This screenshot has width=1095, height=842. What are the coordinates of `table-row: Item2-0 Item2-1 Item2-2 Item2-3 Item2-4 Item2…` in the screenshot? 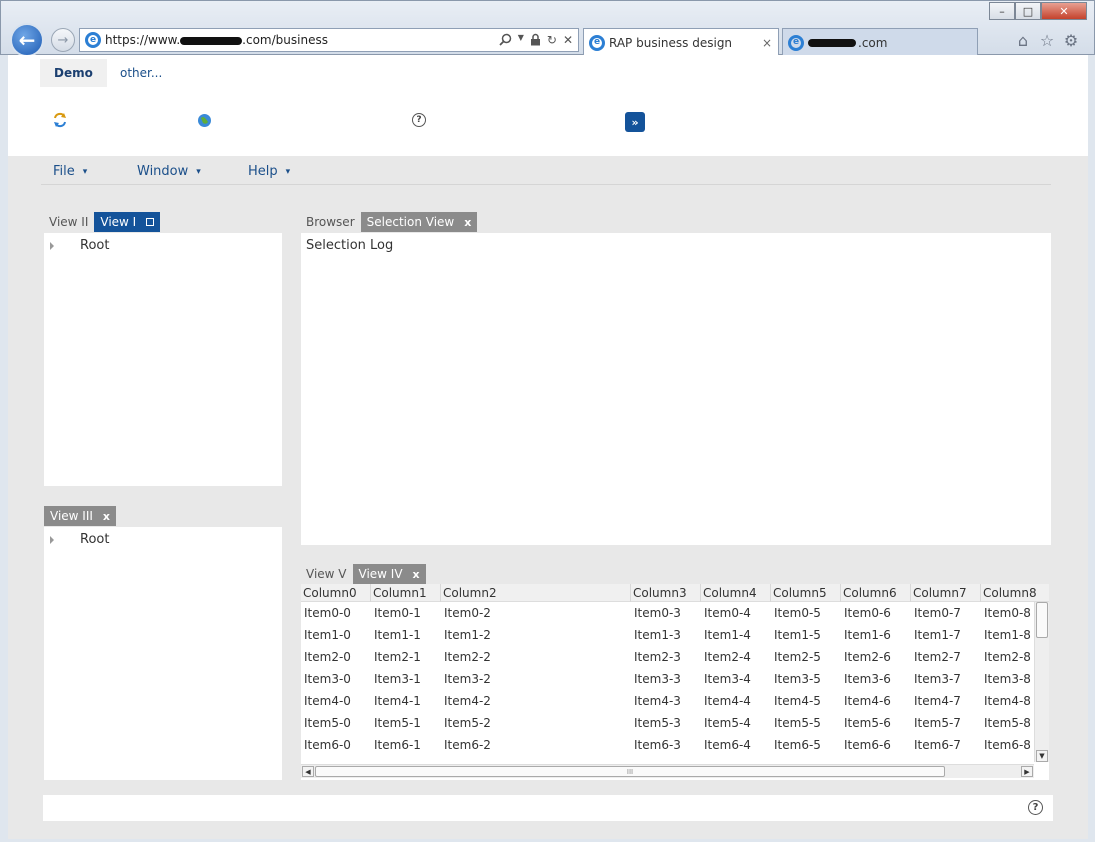 It's located at (667, 657).